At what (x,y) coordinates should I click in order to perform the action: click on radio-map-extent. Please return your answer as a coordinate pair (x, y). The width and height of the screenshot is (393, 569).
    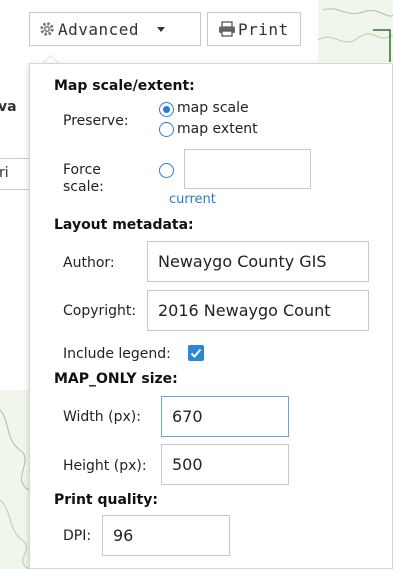
    Looking at the image, I should click on (166, 129).